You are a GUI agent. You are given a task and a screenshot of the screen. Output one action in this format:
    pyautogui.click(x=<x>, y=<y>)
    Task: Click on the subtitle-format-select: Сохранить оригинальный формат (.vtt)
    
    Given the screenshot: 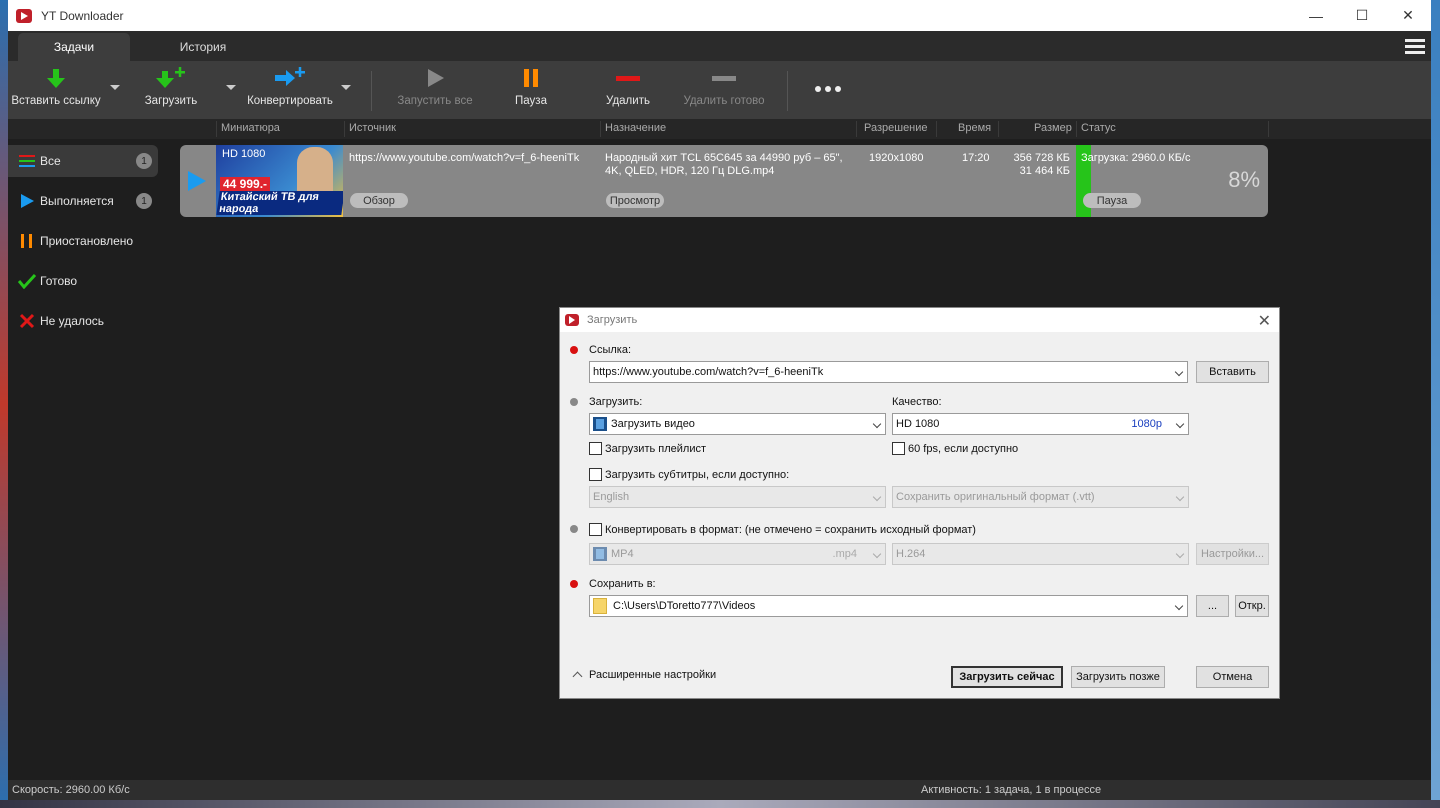 What is the action you would take?
    pyautogui.click(x=1040, y=497)
    